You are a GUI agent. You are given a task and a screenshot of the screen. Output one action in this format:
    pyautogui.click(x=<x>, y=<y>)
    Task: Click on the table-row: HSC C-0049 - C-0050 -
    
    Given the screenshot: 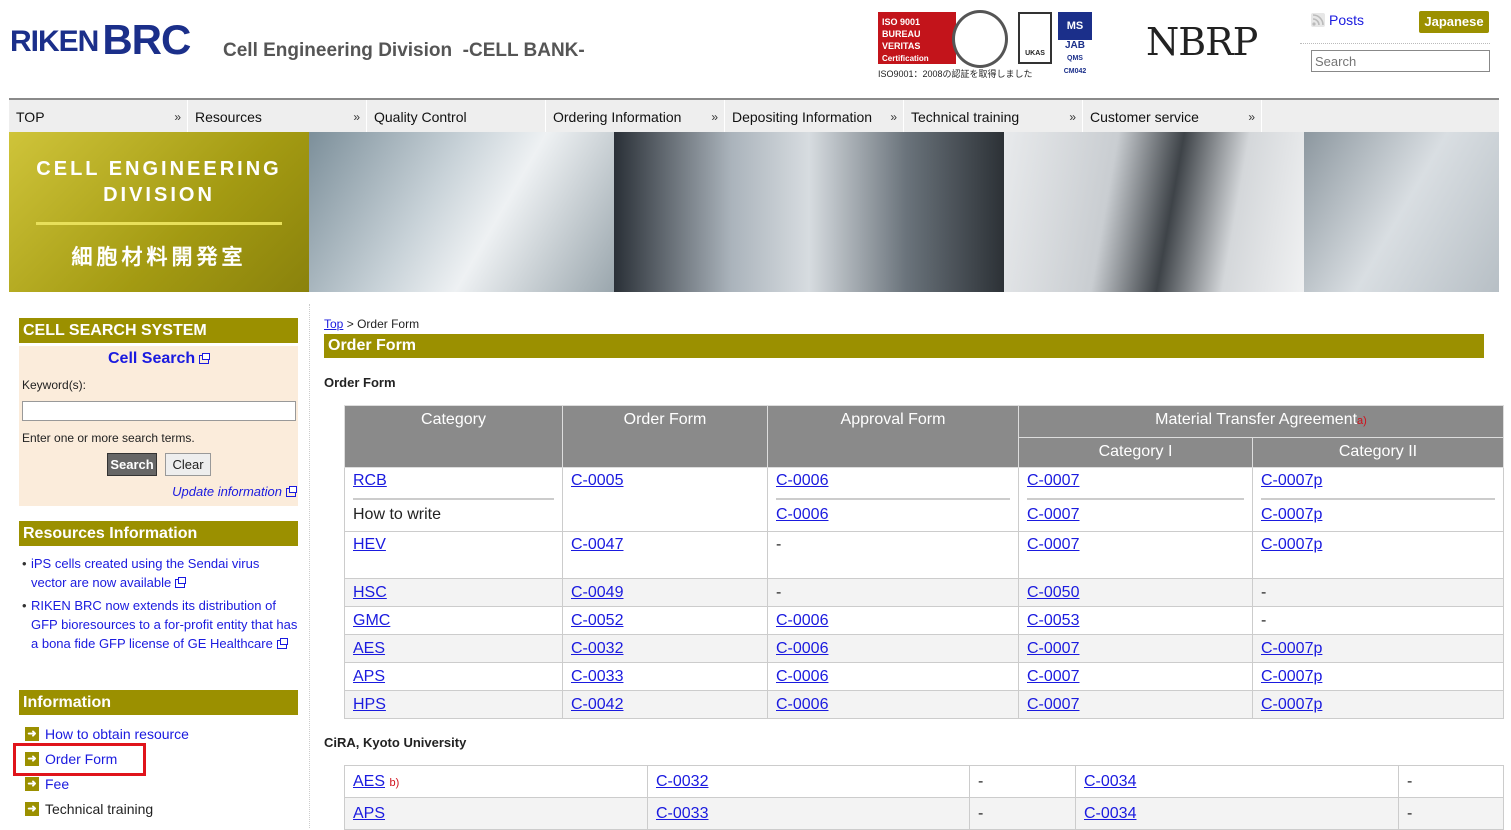 What is the action you would take?
    pyautogui.click(x=924, y=592)
    